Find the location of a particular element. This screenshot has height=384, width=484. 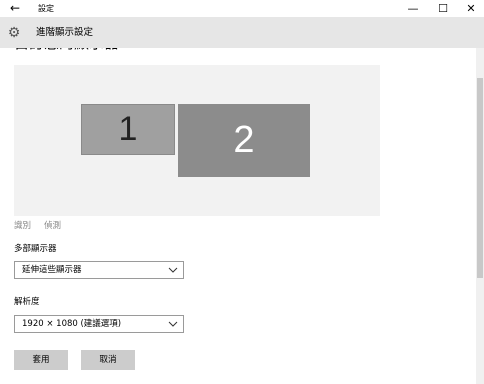

multiple-displays-value: 延伸這些顯示器 is located at coordinates (52, 270).